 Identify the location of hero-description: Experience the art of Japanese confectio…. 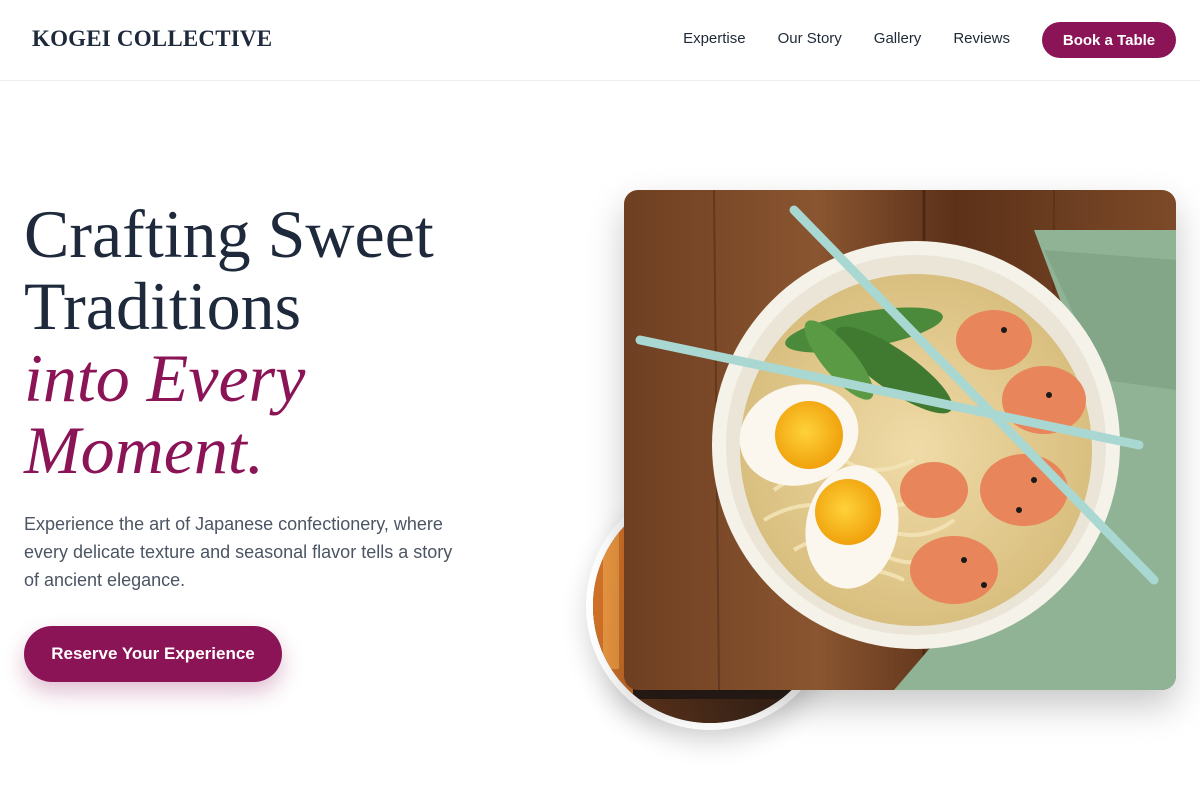
(238, 552).